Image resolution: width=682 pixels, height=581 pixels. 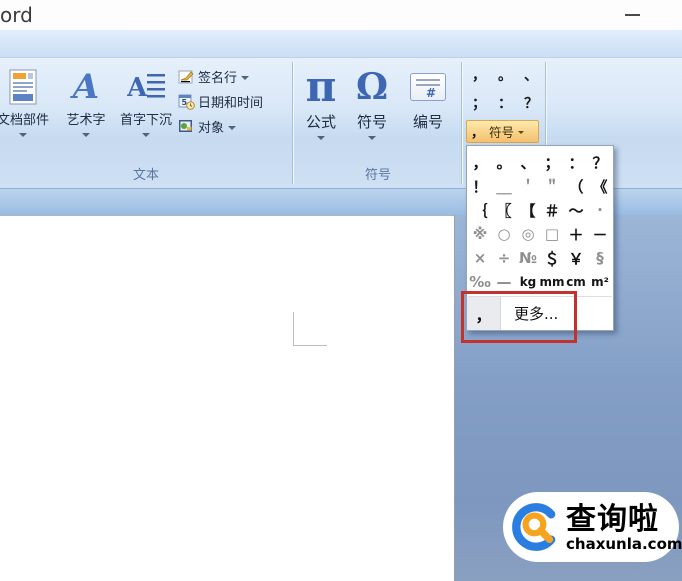 I want to click on signature-line-button: 签名行, so click(x=235, y=76).